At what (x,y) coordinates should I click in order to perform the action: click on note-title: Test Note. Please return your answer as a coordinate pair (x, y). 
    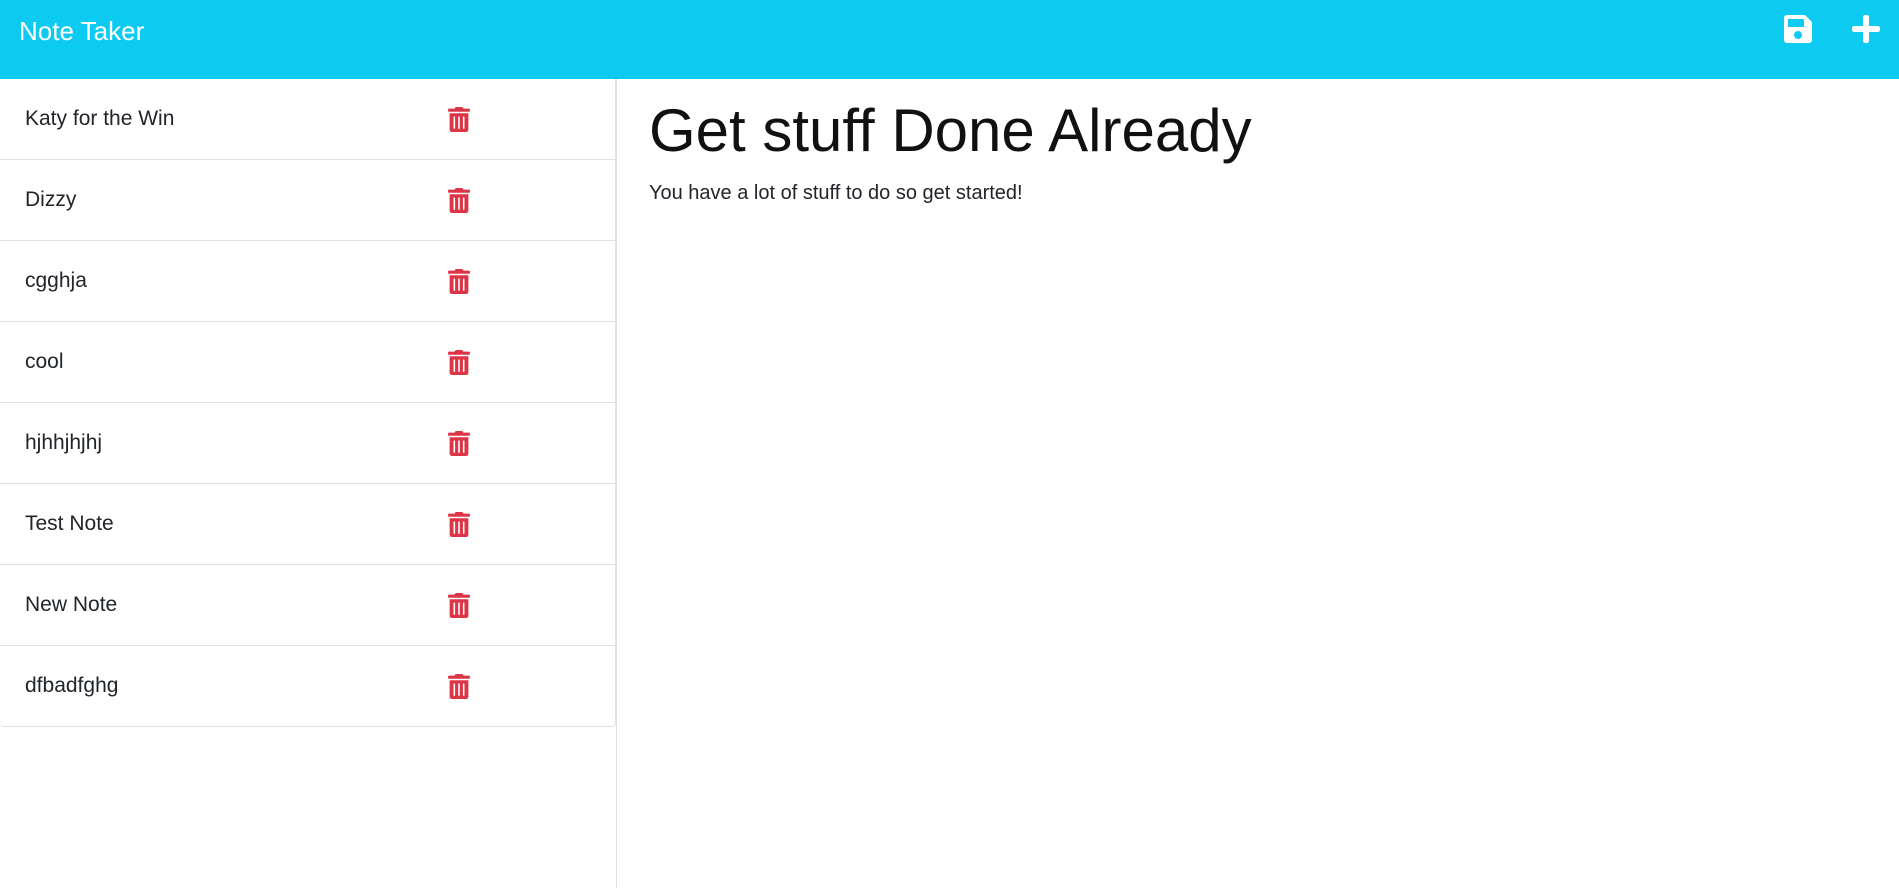
    Looking at the image, I should click on (69, 523).